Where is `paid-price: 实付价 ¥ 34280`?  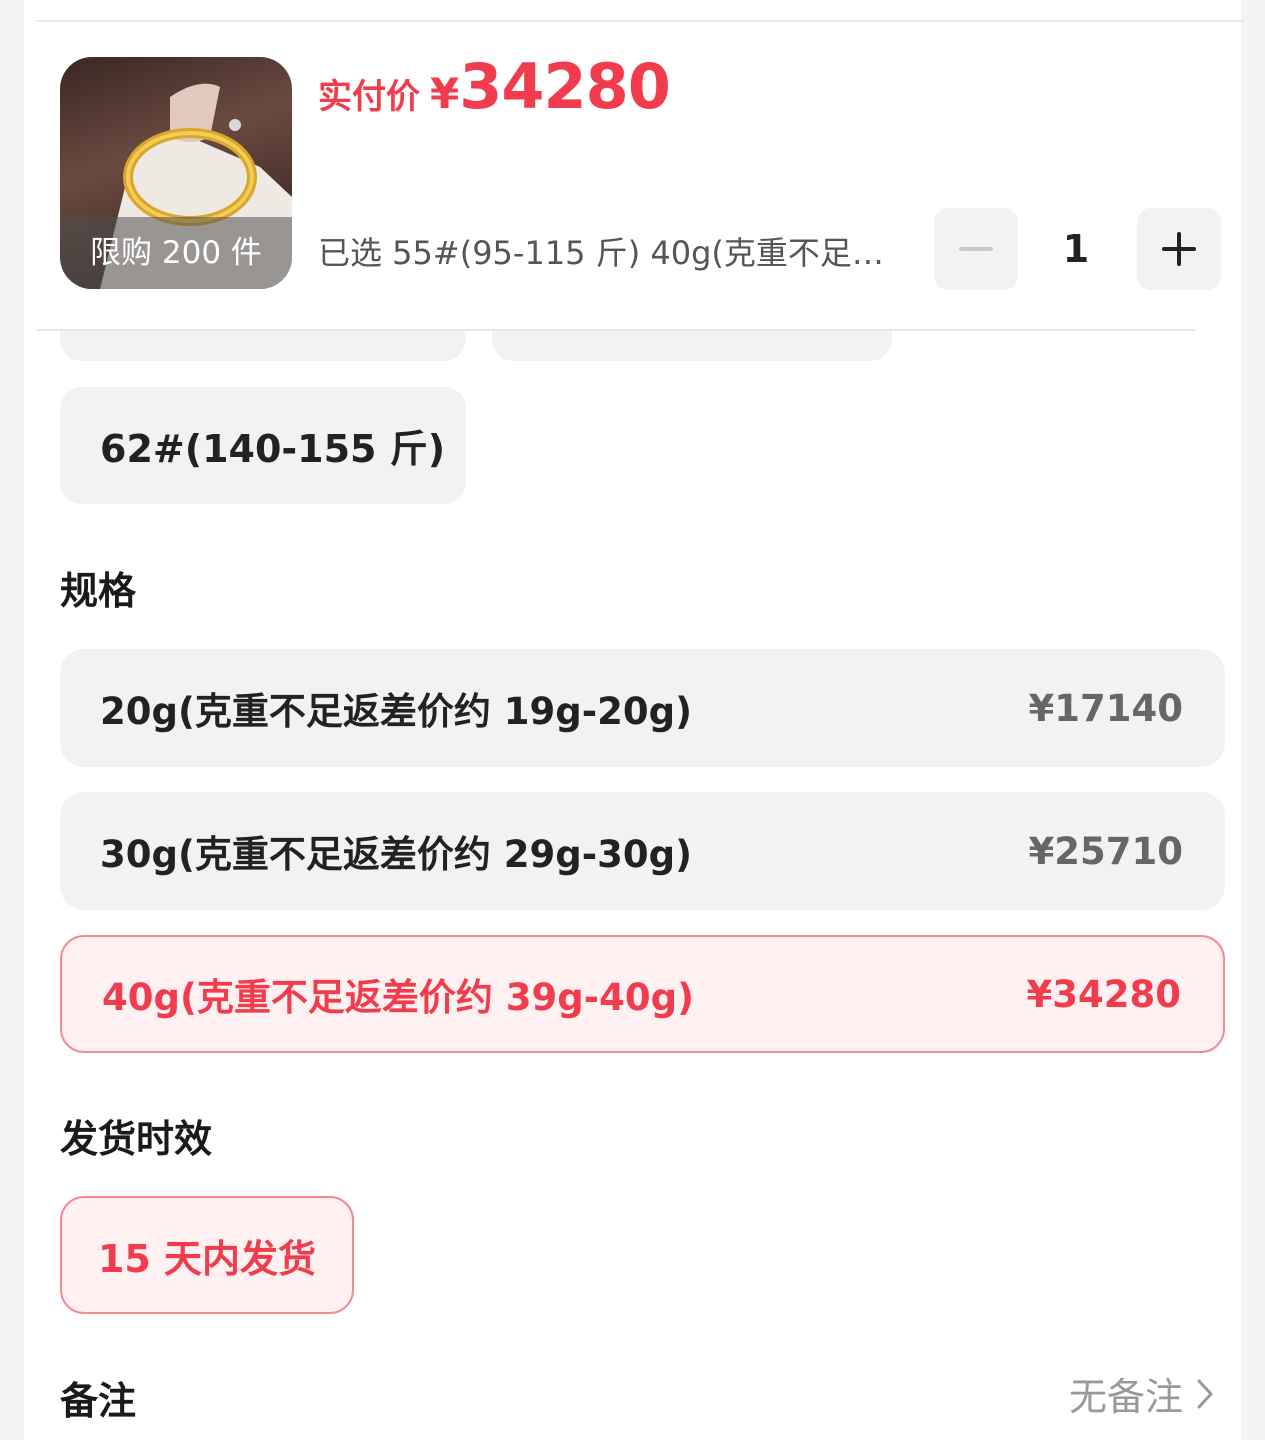 paid-price: 实付价 ¥ 34280 is located at coordinates (494, 86).